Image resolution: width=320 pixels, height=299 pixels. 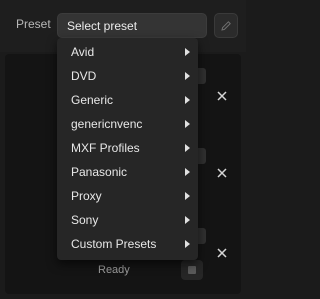 What do you see at coordinates (83, 52) in the screenshot?
I see `menu-item-label: Avid` at bounding box center [83, 52].